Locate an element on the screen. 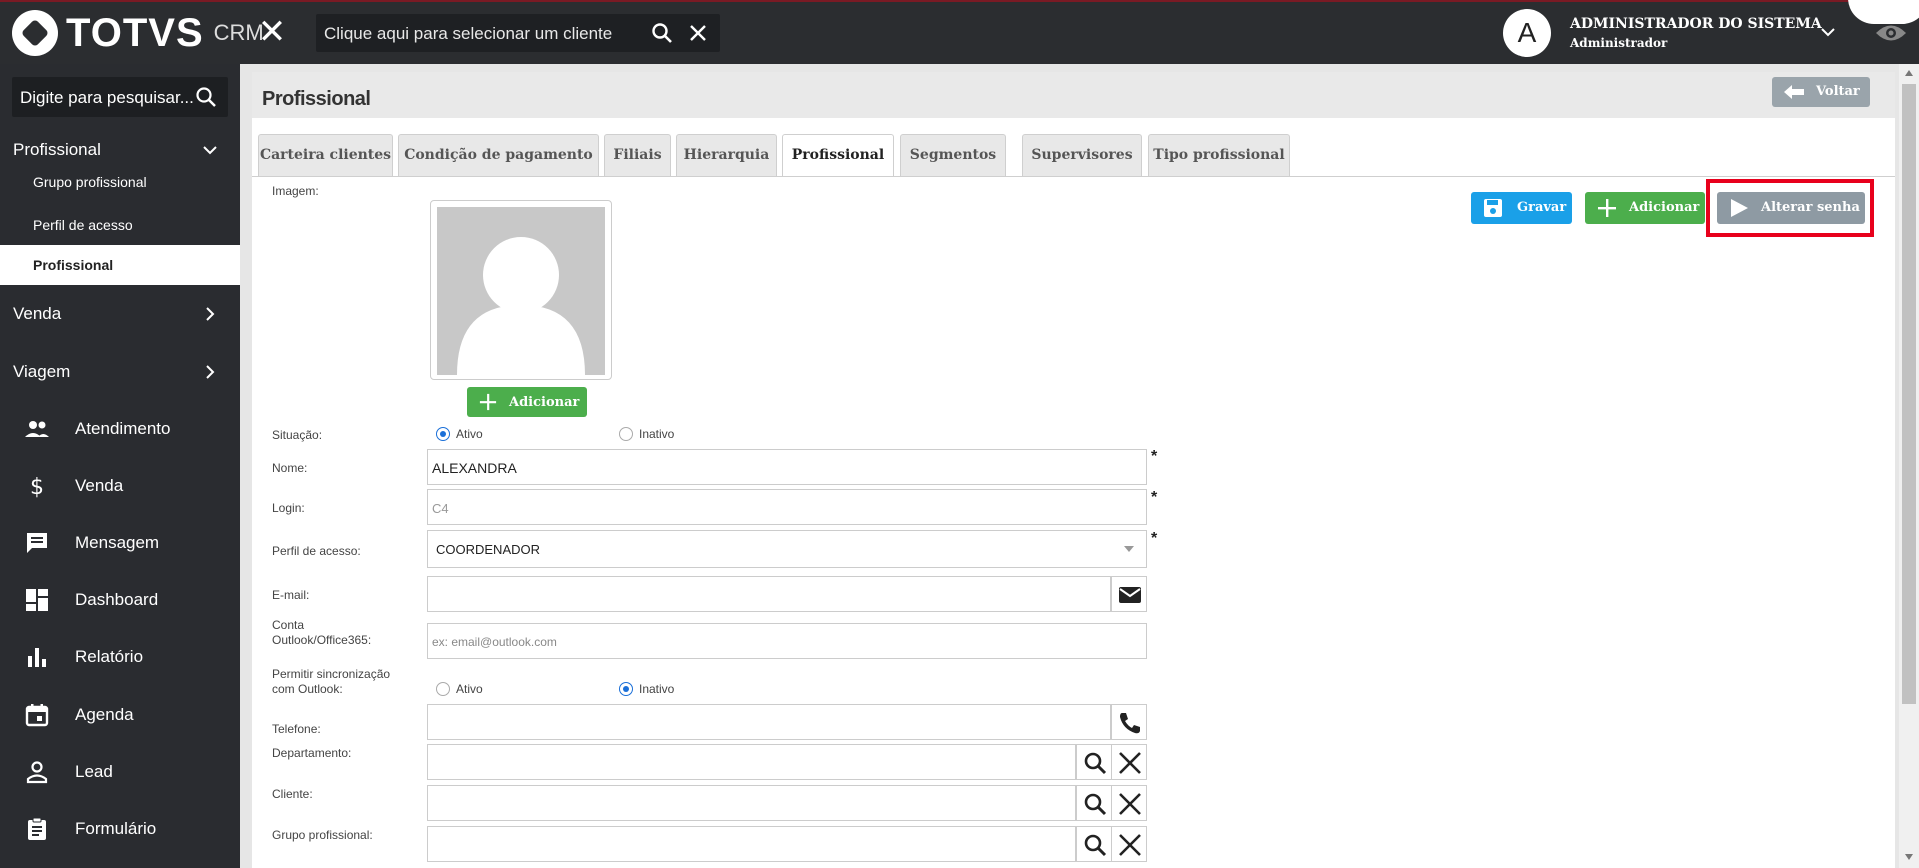  add-button-label: Adicionar is located at coordinates (1664, 207).